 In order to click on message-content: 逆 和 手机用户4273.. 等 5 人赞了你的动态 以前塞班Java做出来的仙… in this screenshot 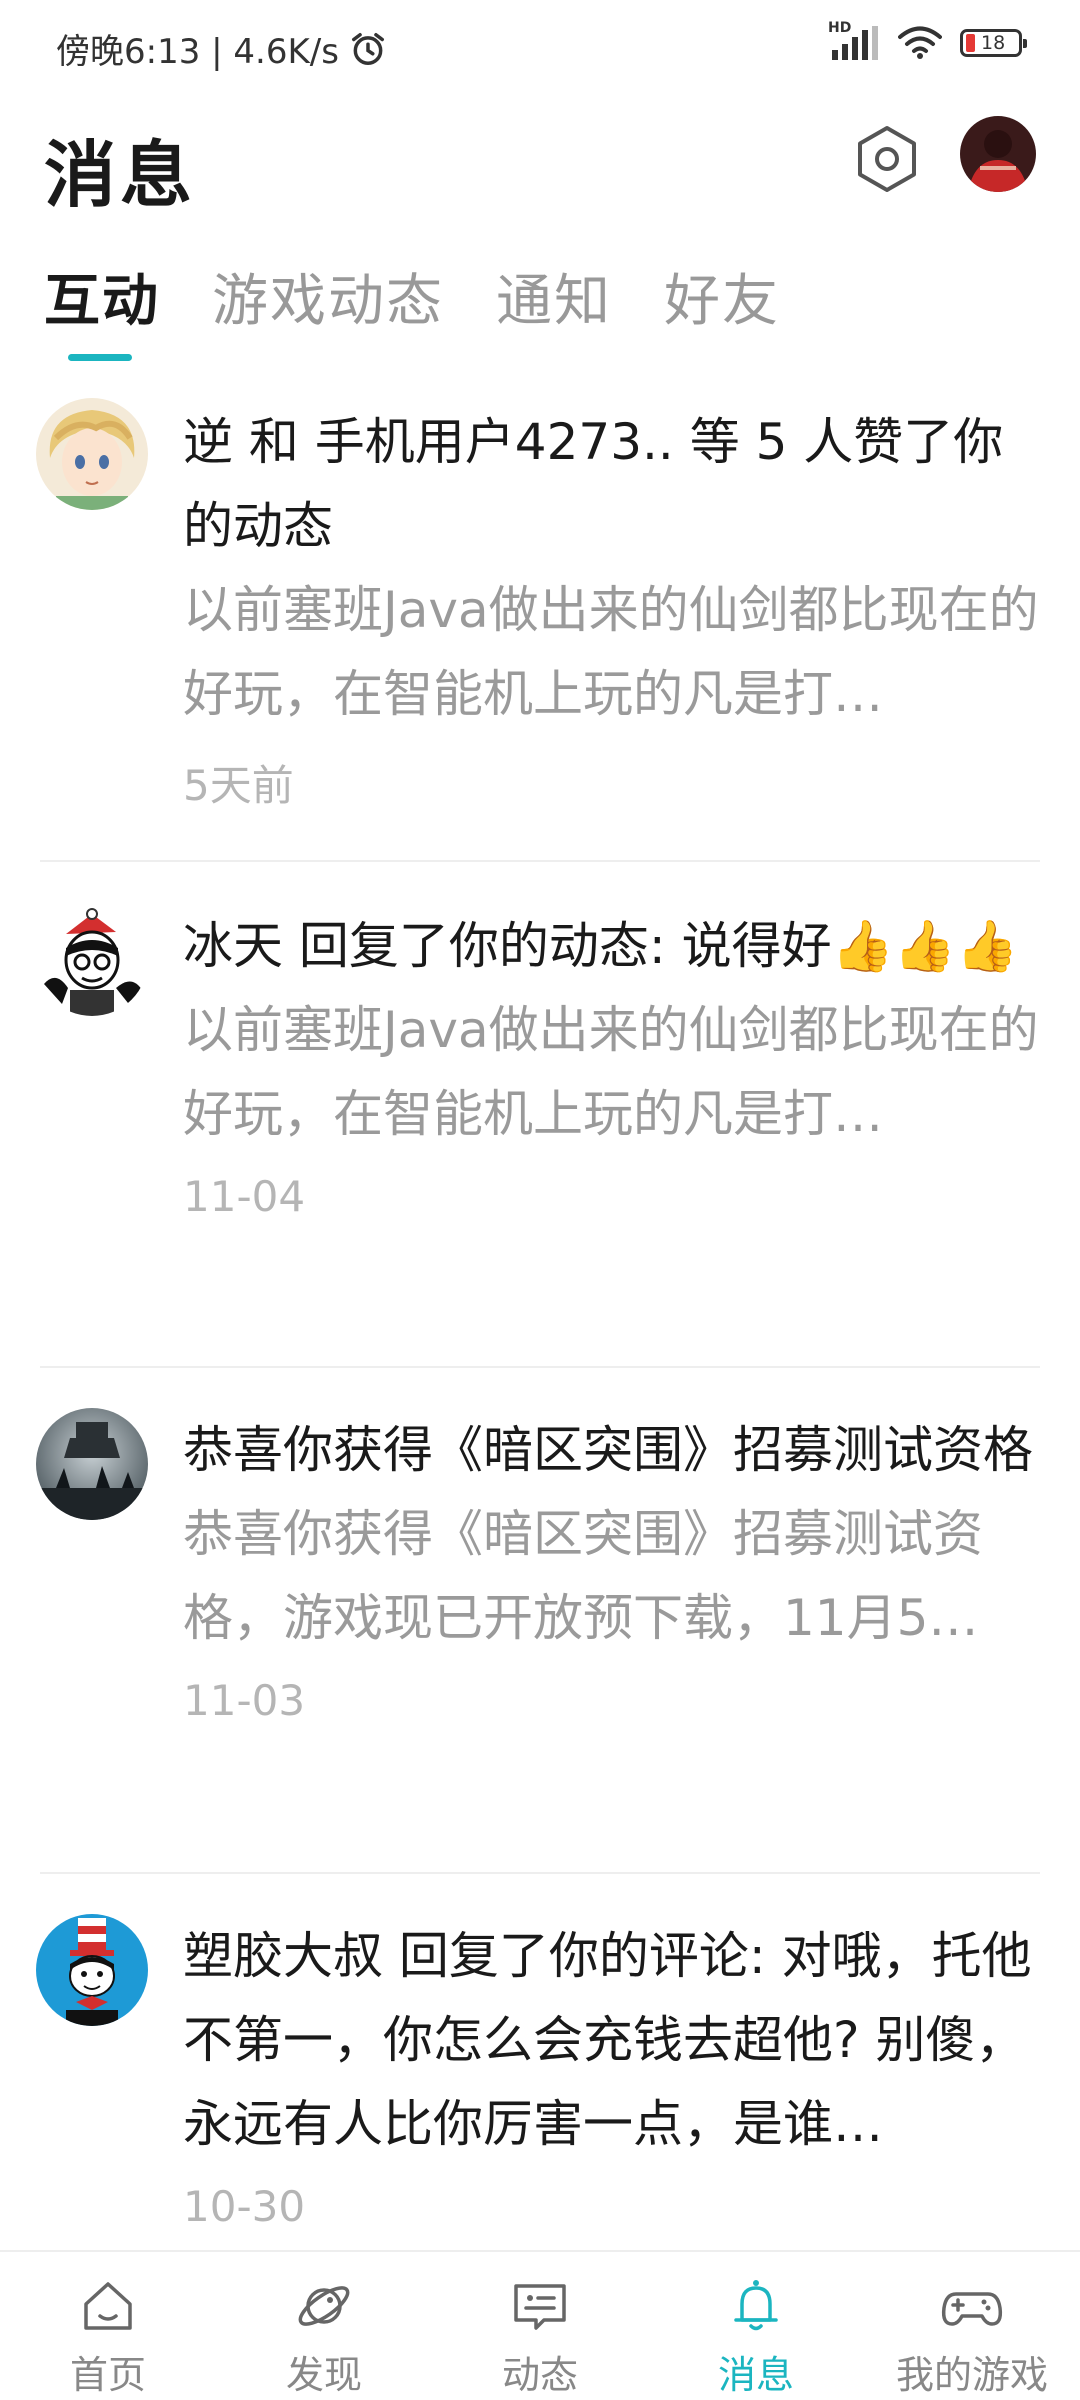, I will do `click(613, 606)`.